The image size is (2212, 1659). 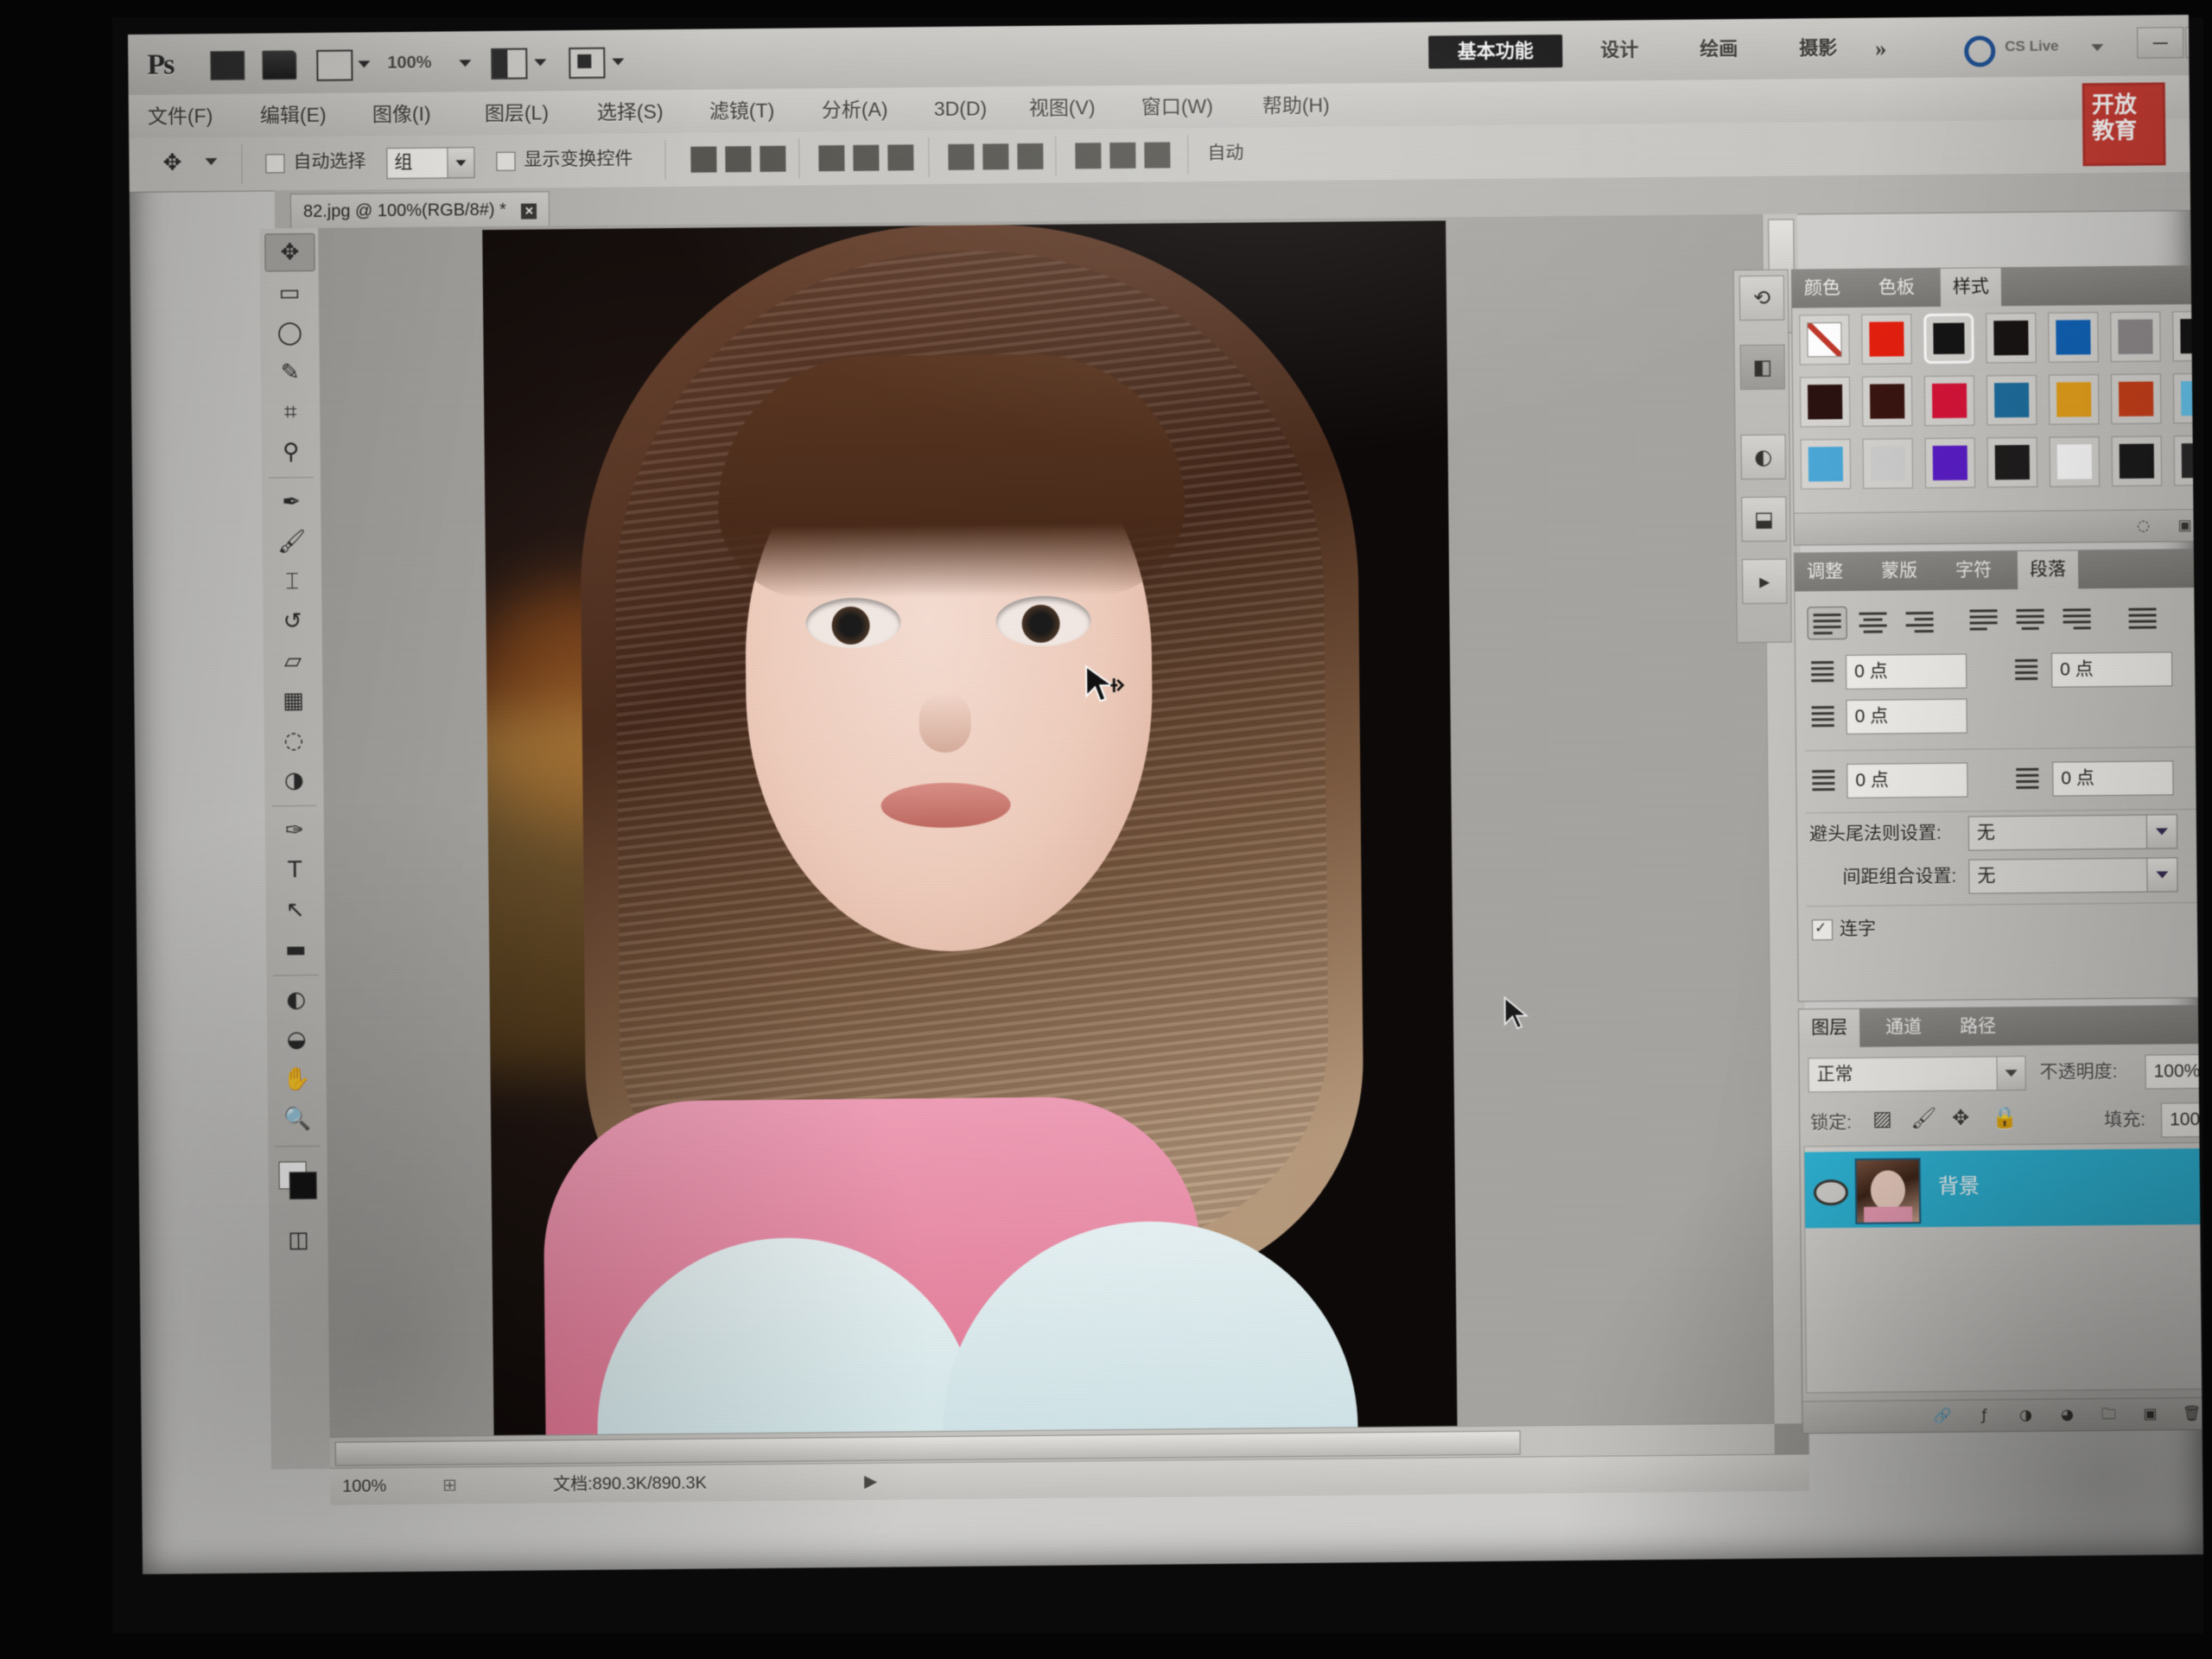 What do you see at coordinates (1980, 51) in the screenshot?
I see `cs-live-icon` at bounding box center [1980, 51].